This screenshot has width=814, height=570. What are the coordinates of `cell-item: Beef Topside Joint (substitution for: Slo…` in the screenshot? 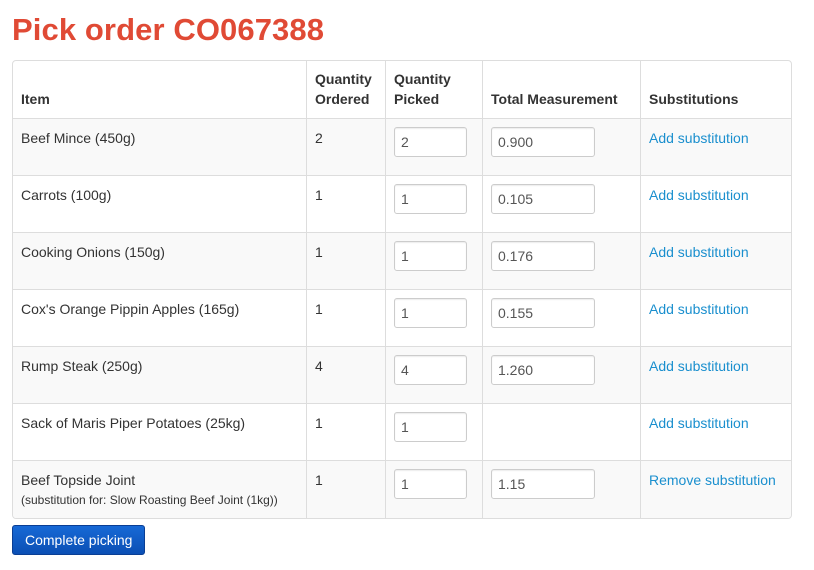 It's located at (160, 489).